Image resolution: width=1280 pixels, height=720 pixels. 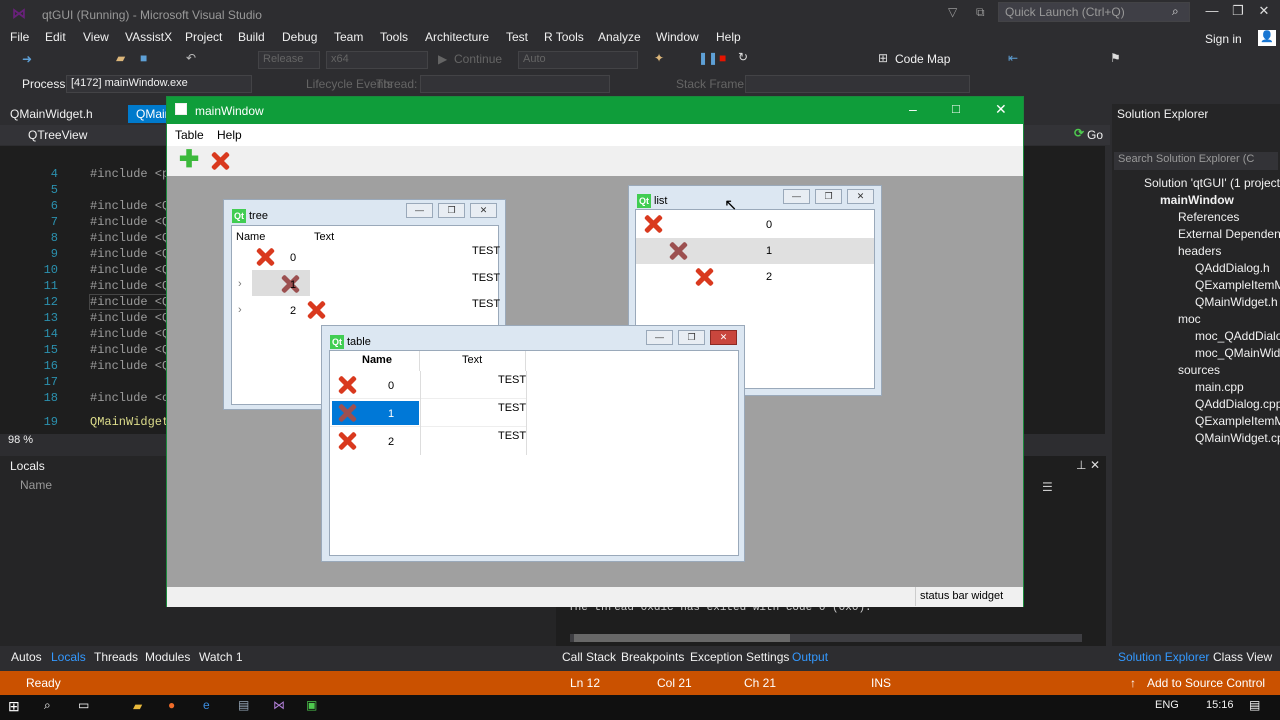 What do you see at coordinates (229, 135) in the screenshot?
I see `qt-menu-help: Help` at bounding box center [229, 135].